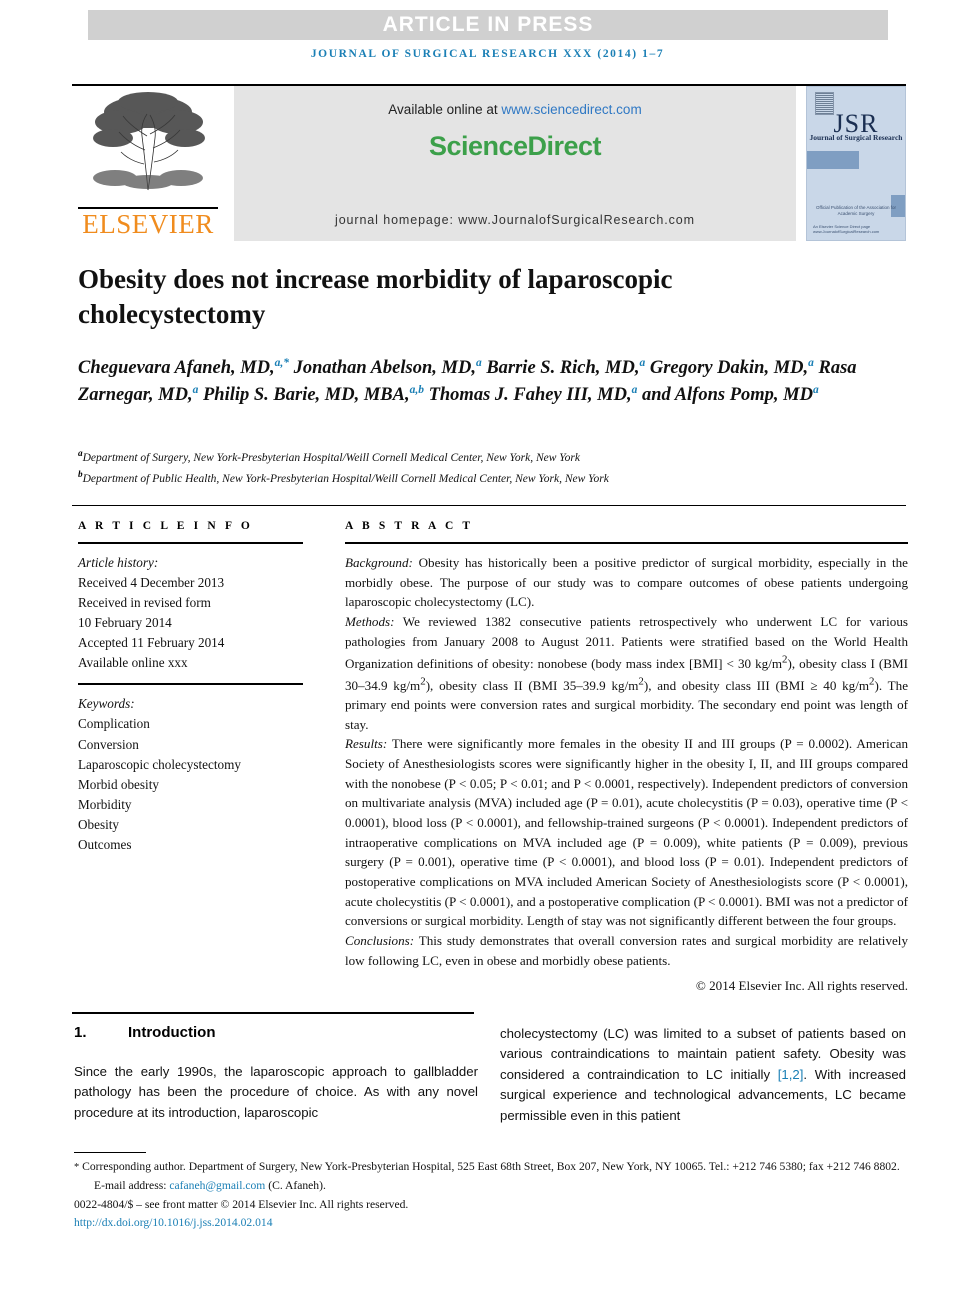 This screenshot has height=1305, width=975. I want to click on citation-link: [1,2], so click(791, 1074).